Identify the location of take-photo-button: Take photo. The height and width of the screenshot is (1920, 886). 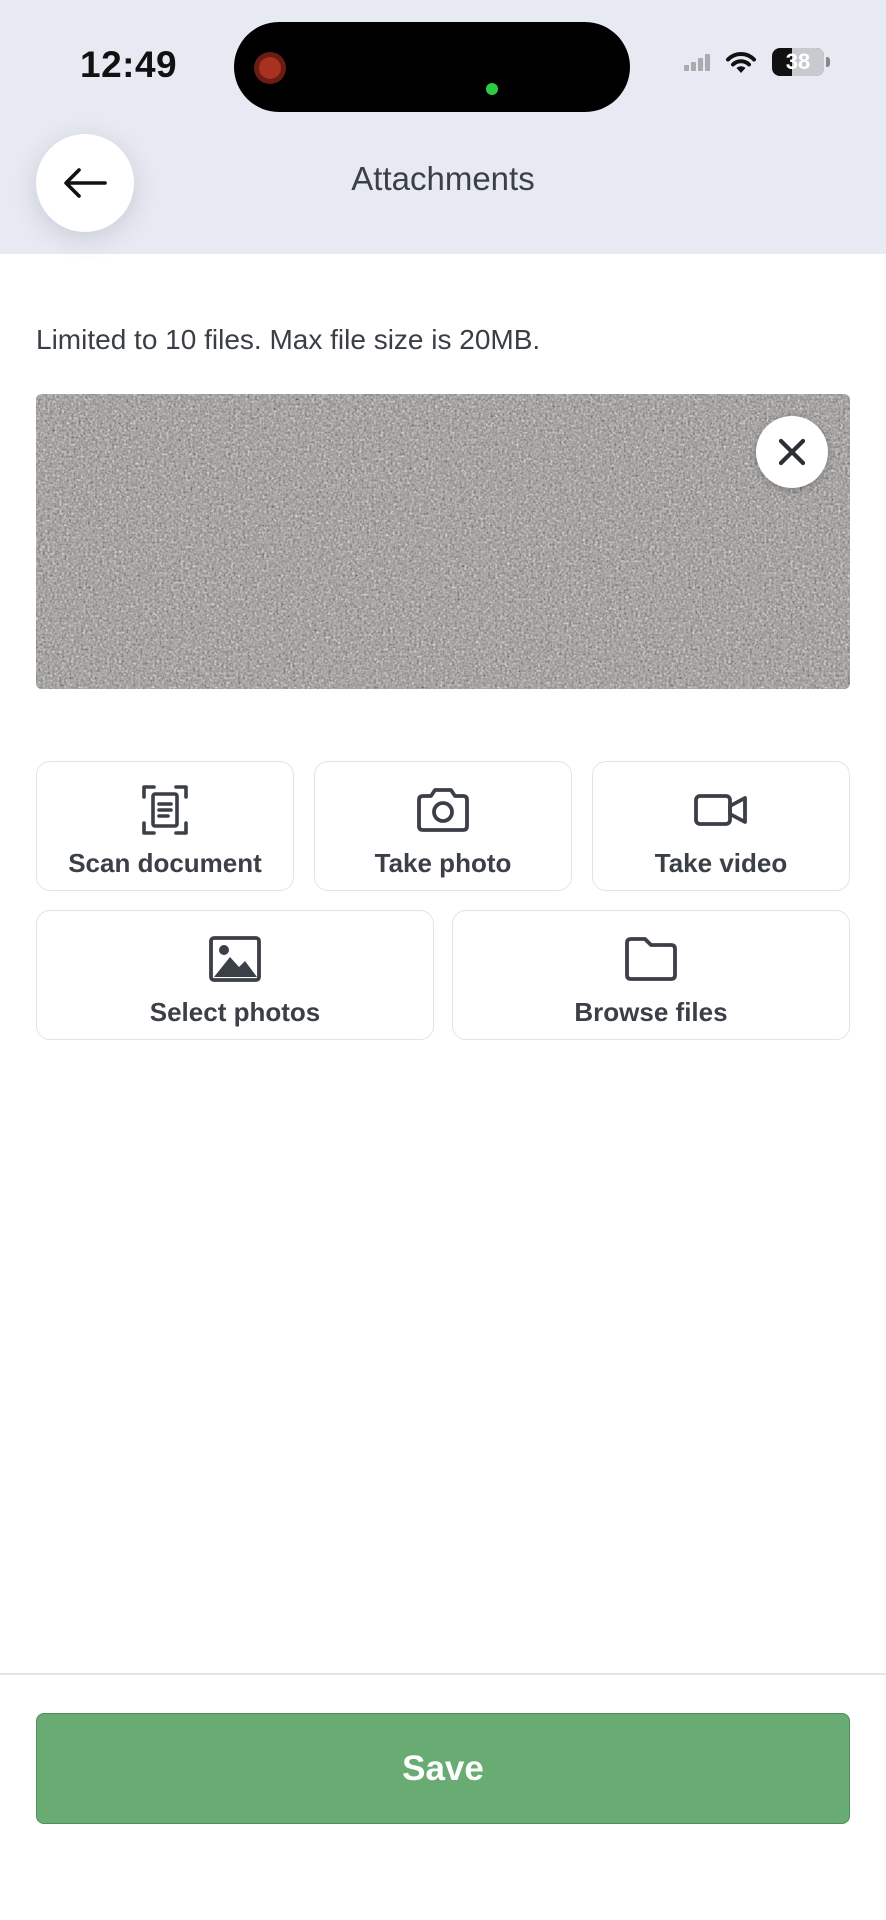
(443, 826).